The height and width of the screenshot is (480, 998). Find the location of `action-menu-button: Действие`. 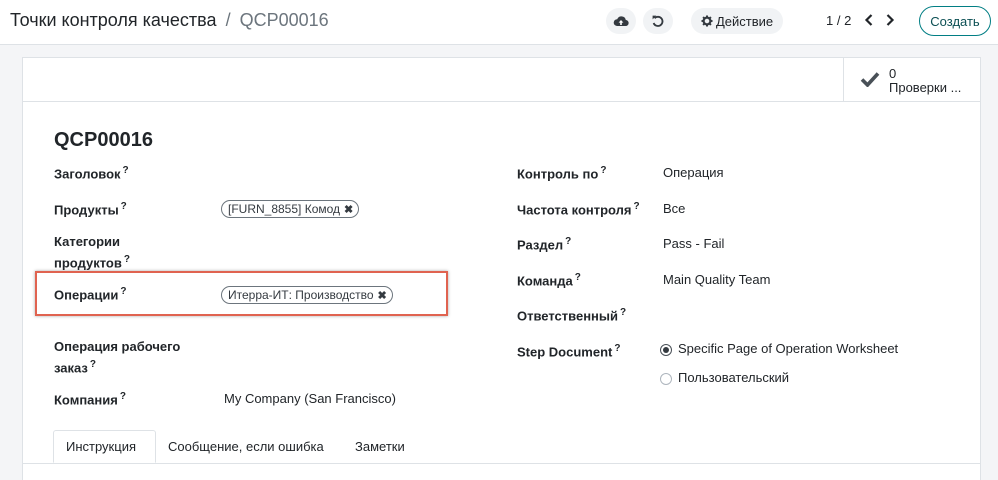

action-menu-button: Действие is located at coordinates (737, 21).